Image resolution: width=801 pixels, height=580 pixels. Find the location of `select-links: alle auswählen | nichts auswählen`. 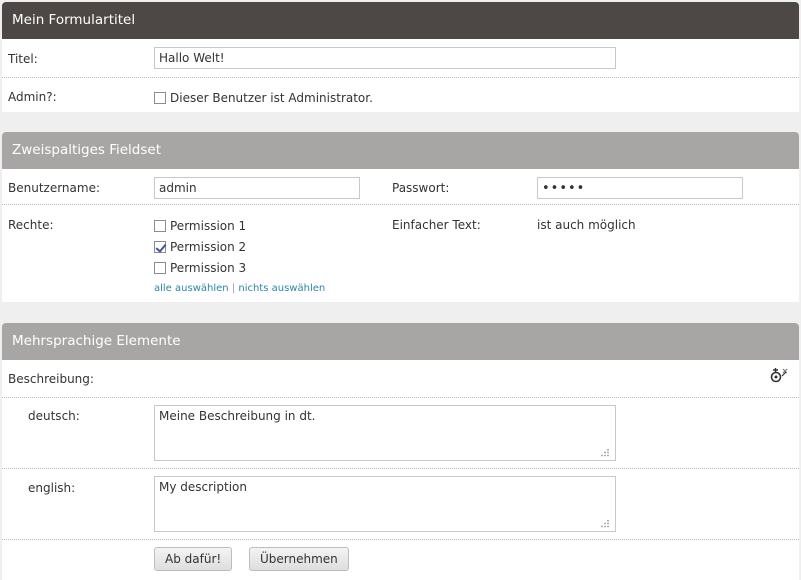

select-links: alle auswählen | nichts auswählen is located at coordinates (239, 288).